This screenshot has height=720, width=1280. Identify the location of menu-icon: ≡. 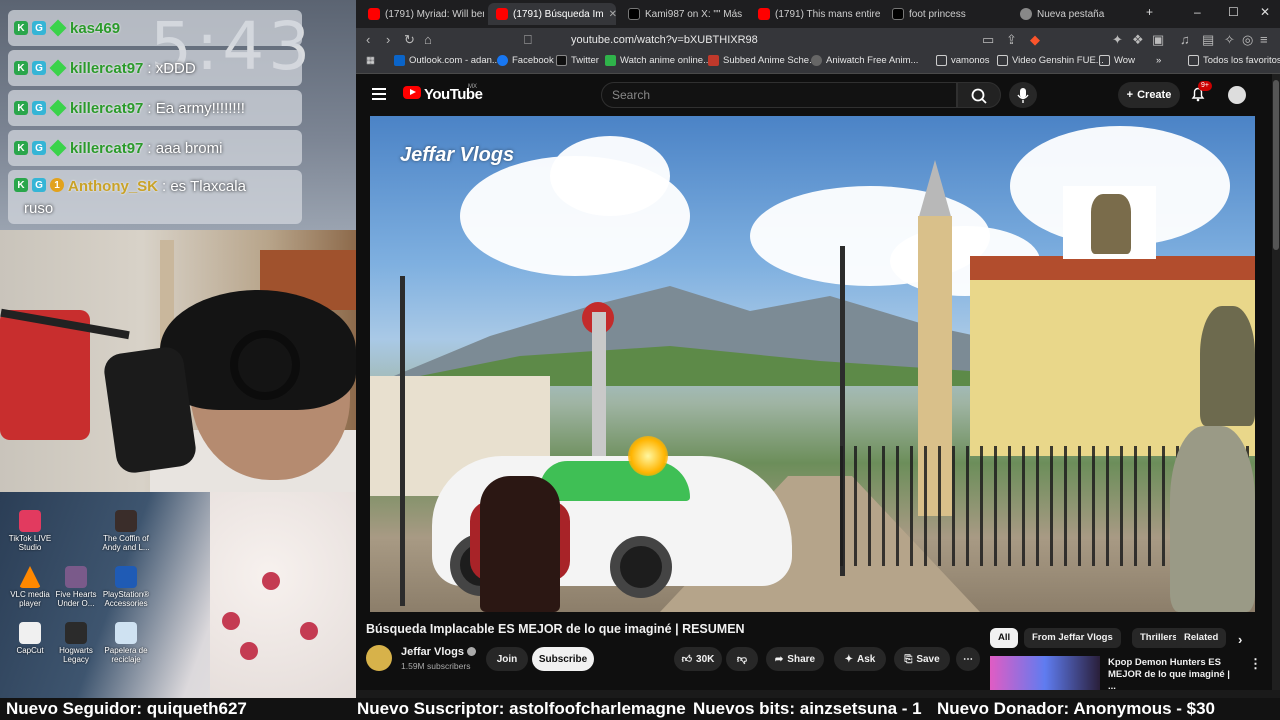
(1264, 39).